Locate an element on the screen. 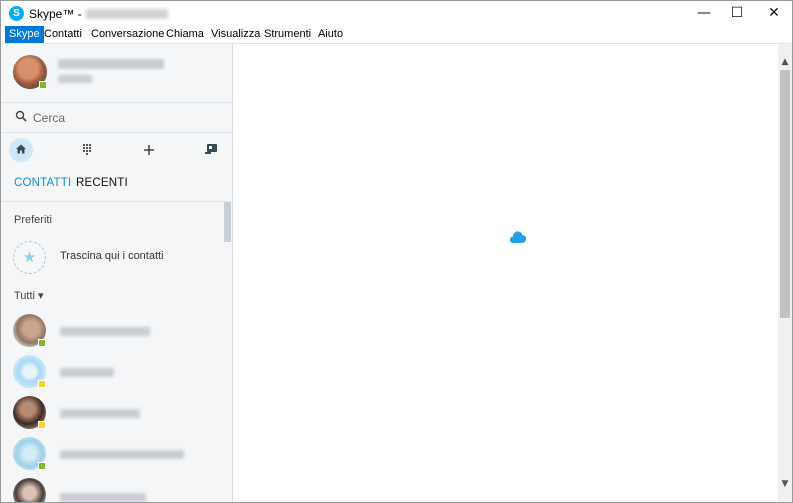 This screenshot has height=503, width=793. favorites-drop-zone: ★ Trascina qui i contatti is located at coordinates (112, 258).